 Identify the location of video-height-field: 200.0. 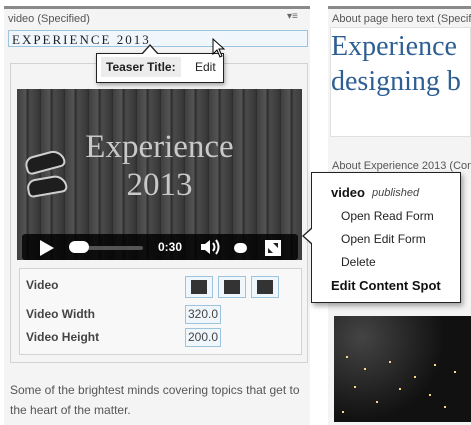
(203, 337).